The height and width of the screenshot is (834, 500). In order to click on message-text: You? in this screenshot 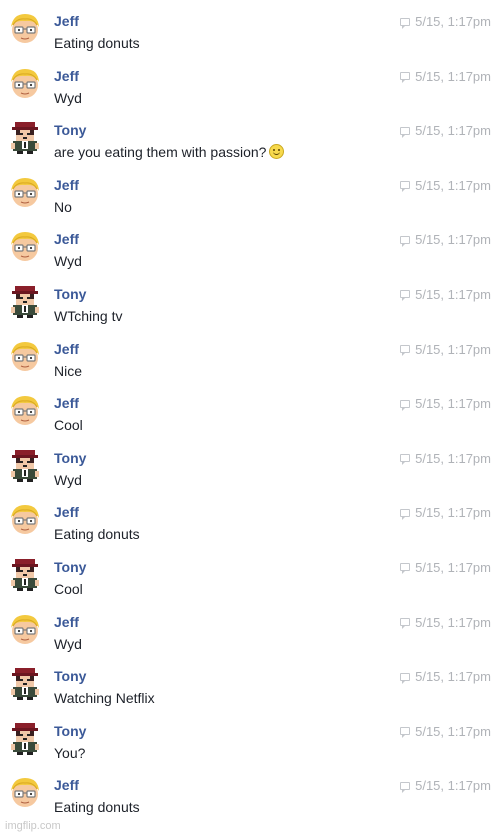, I will do `click(69, 753)`.